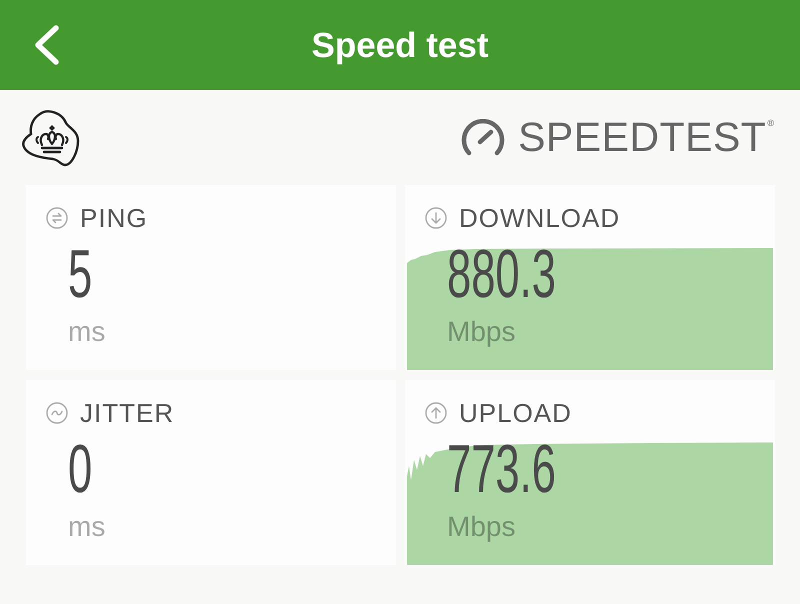 Image resolution: width=800 pixels, height=604 pixels. Describe the element at coordinates (646, 137) in the screenshot. I see `brand-name: SPEEDTEST$^{®}$` at that location.